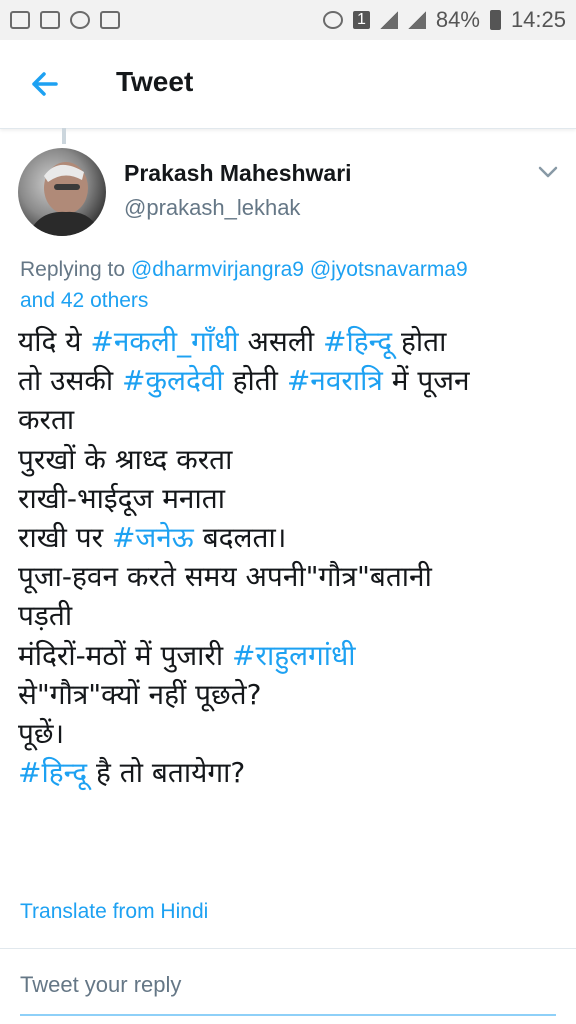  I want to click on tweet-text-segment: राखी-भाईदूज मनाता, so click(121, 498).